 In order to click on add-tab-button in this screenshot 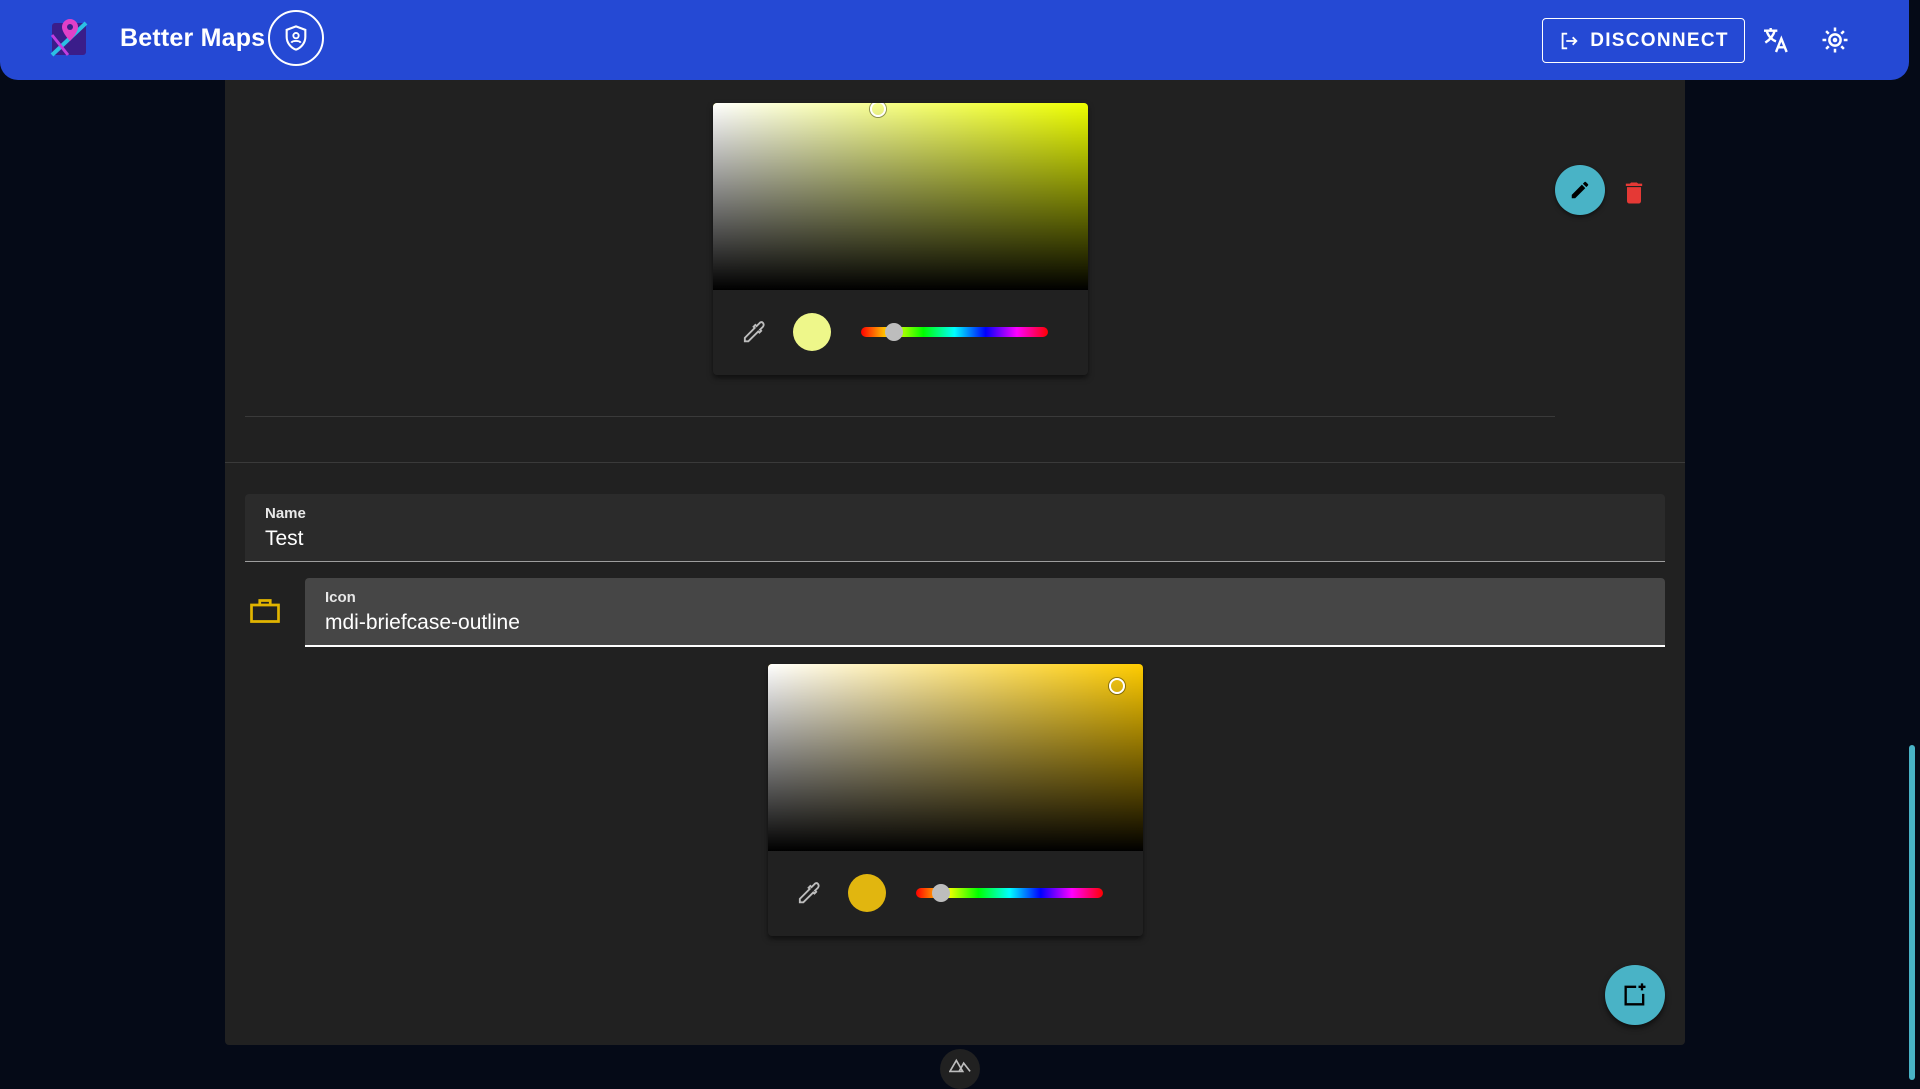, I will do `click(1635, 995)`.